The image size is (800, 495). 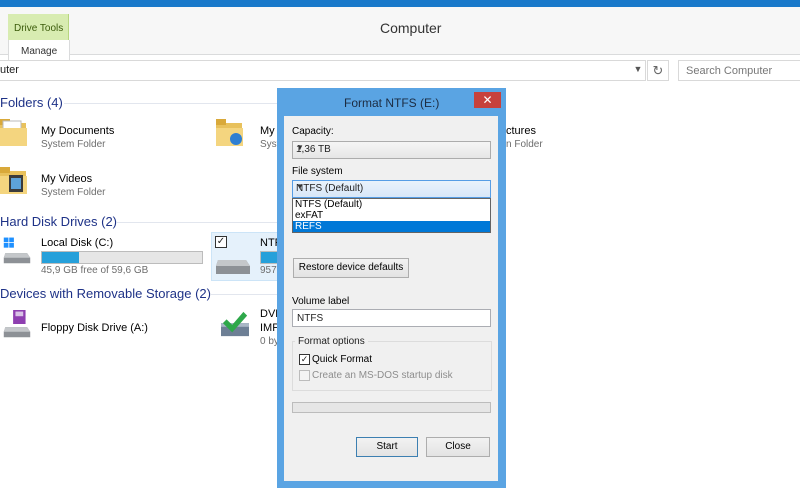 What do you see at coordinates (13, 132) in the screenshot?
I see `documents-folder-icon` at bounding box center [13, 132].